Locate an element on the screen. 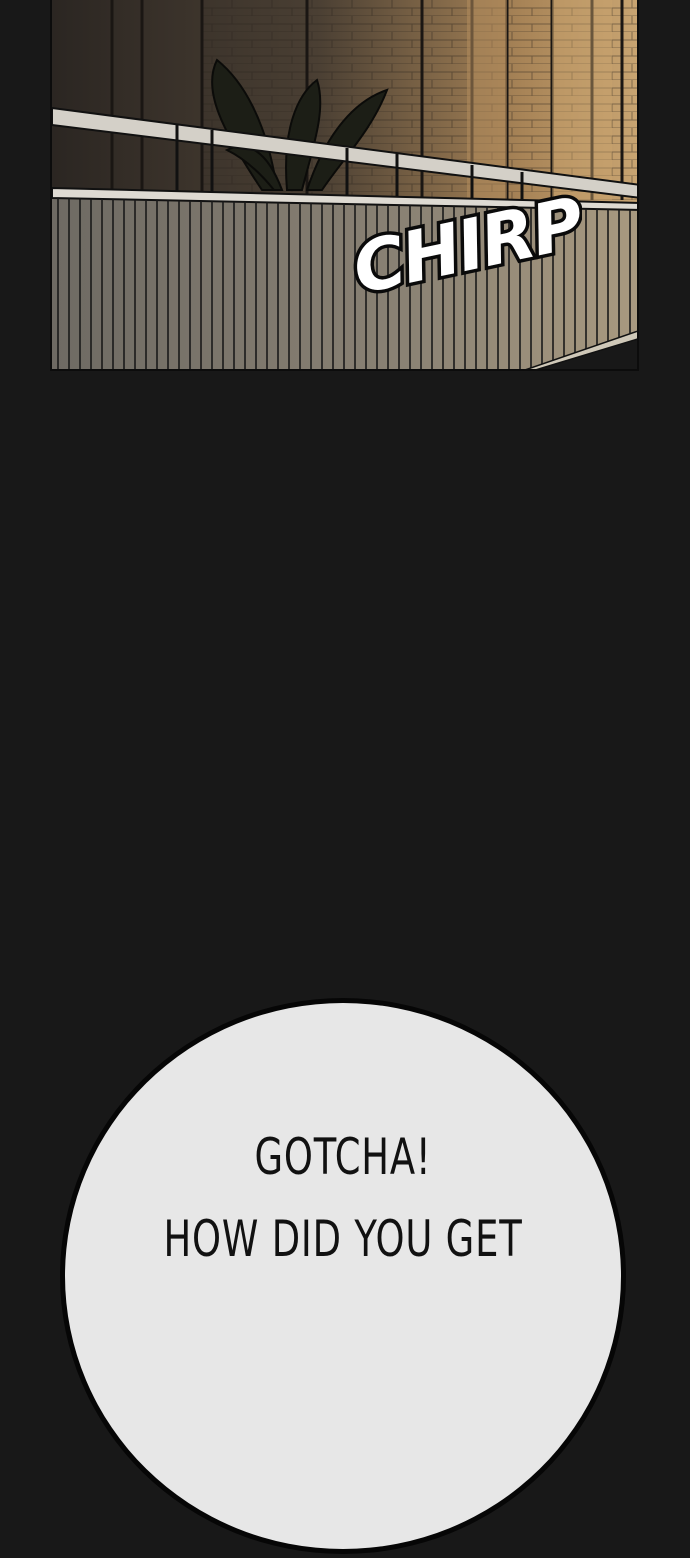 This screenshot has width=690, height=1558. speech-line-1: GOTCHA! is located at coordinates (343, 1157).